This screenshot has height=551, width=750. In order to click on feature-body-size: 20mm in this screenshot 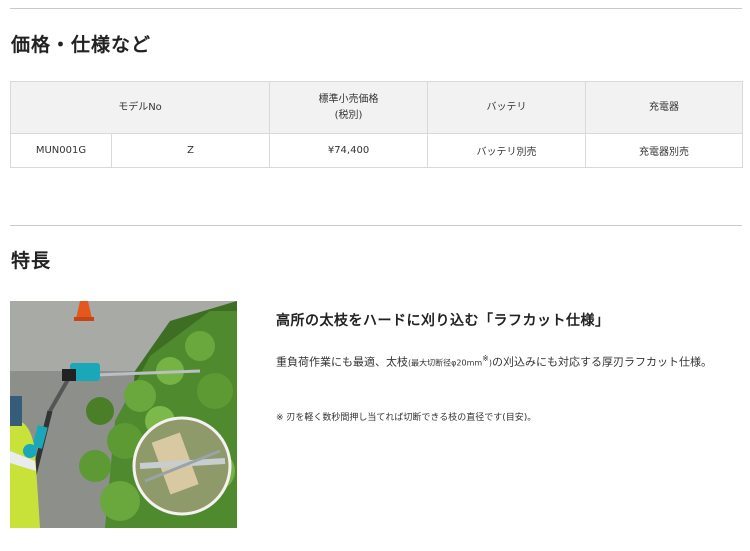, I will do `click(469, 363)`.